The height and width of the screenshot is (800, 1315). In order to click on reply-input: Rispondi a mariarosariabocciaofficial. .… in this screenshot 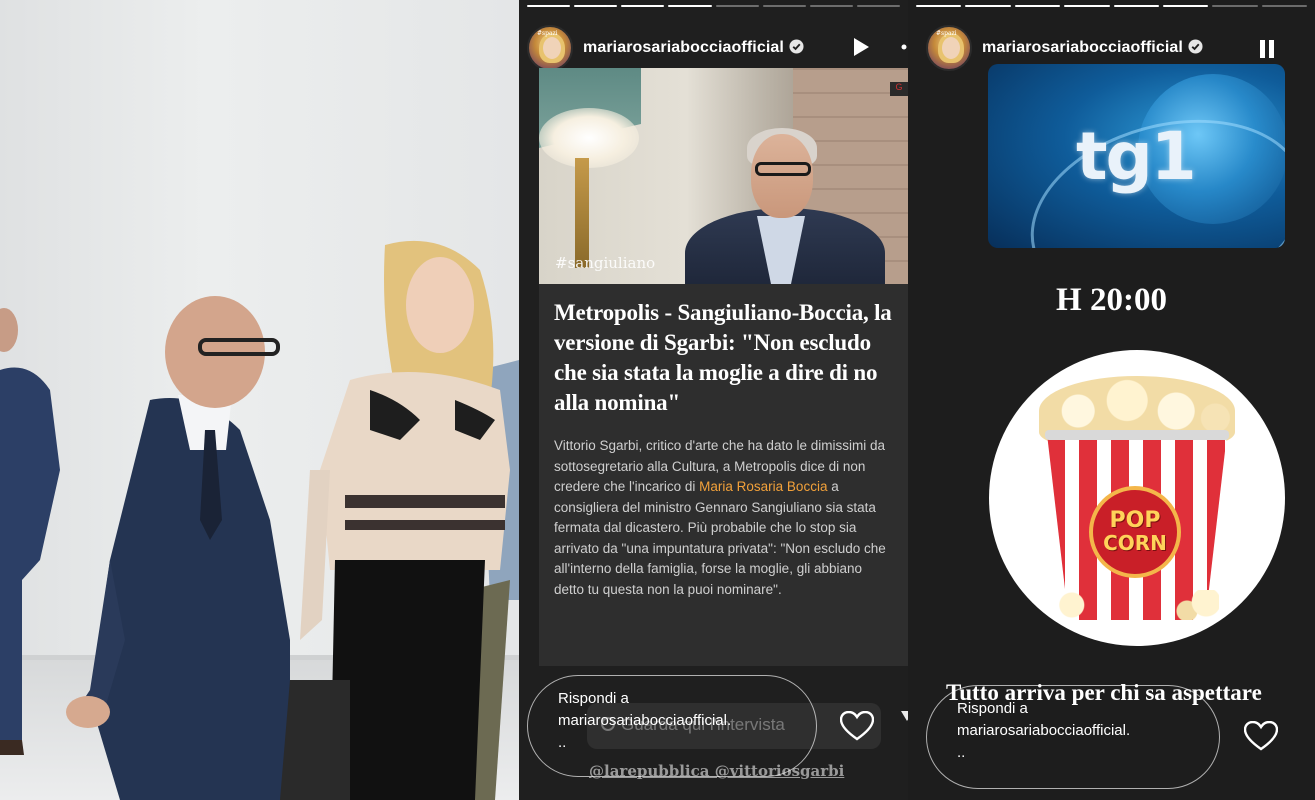, I will do `click(1073, 737)`.